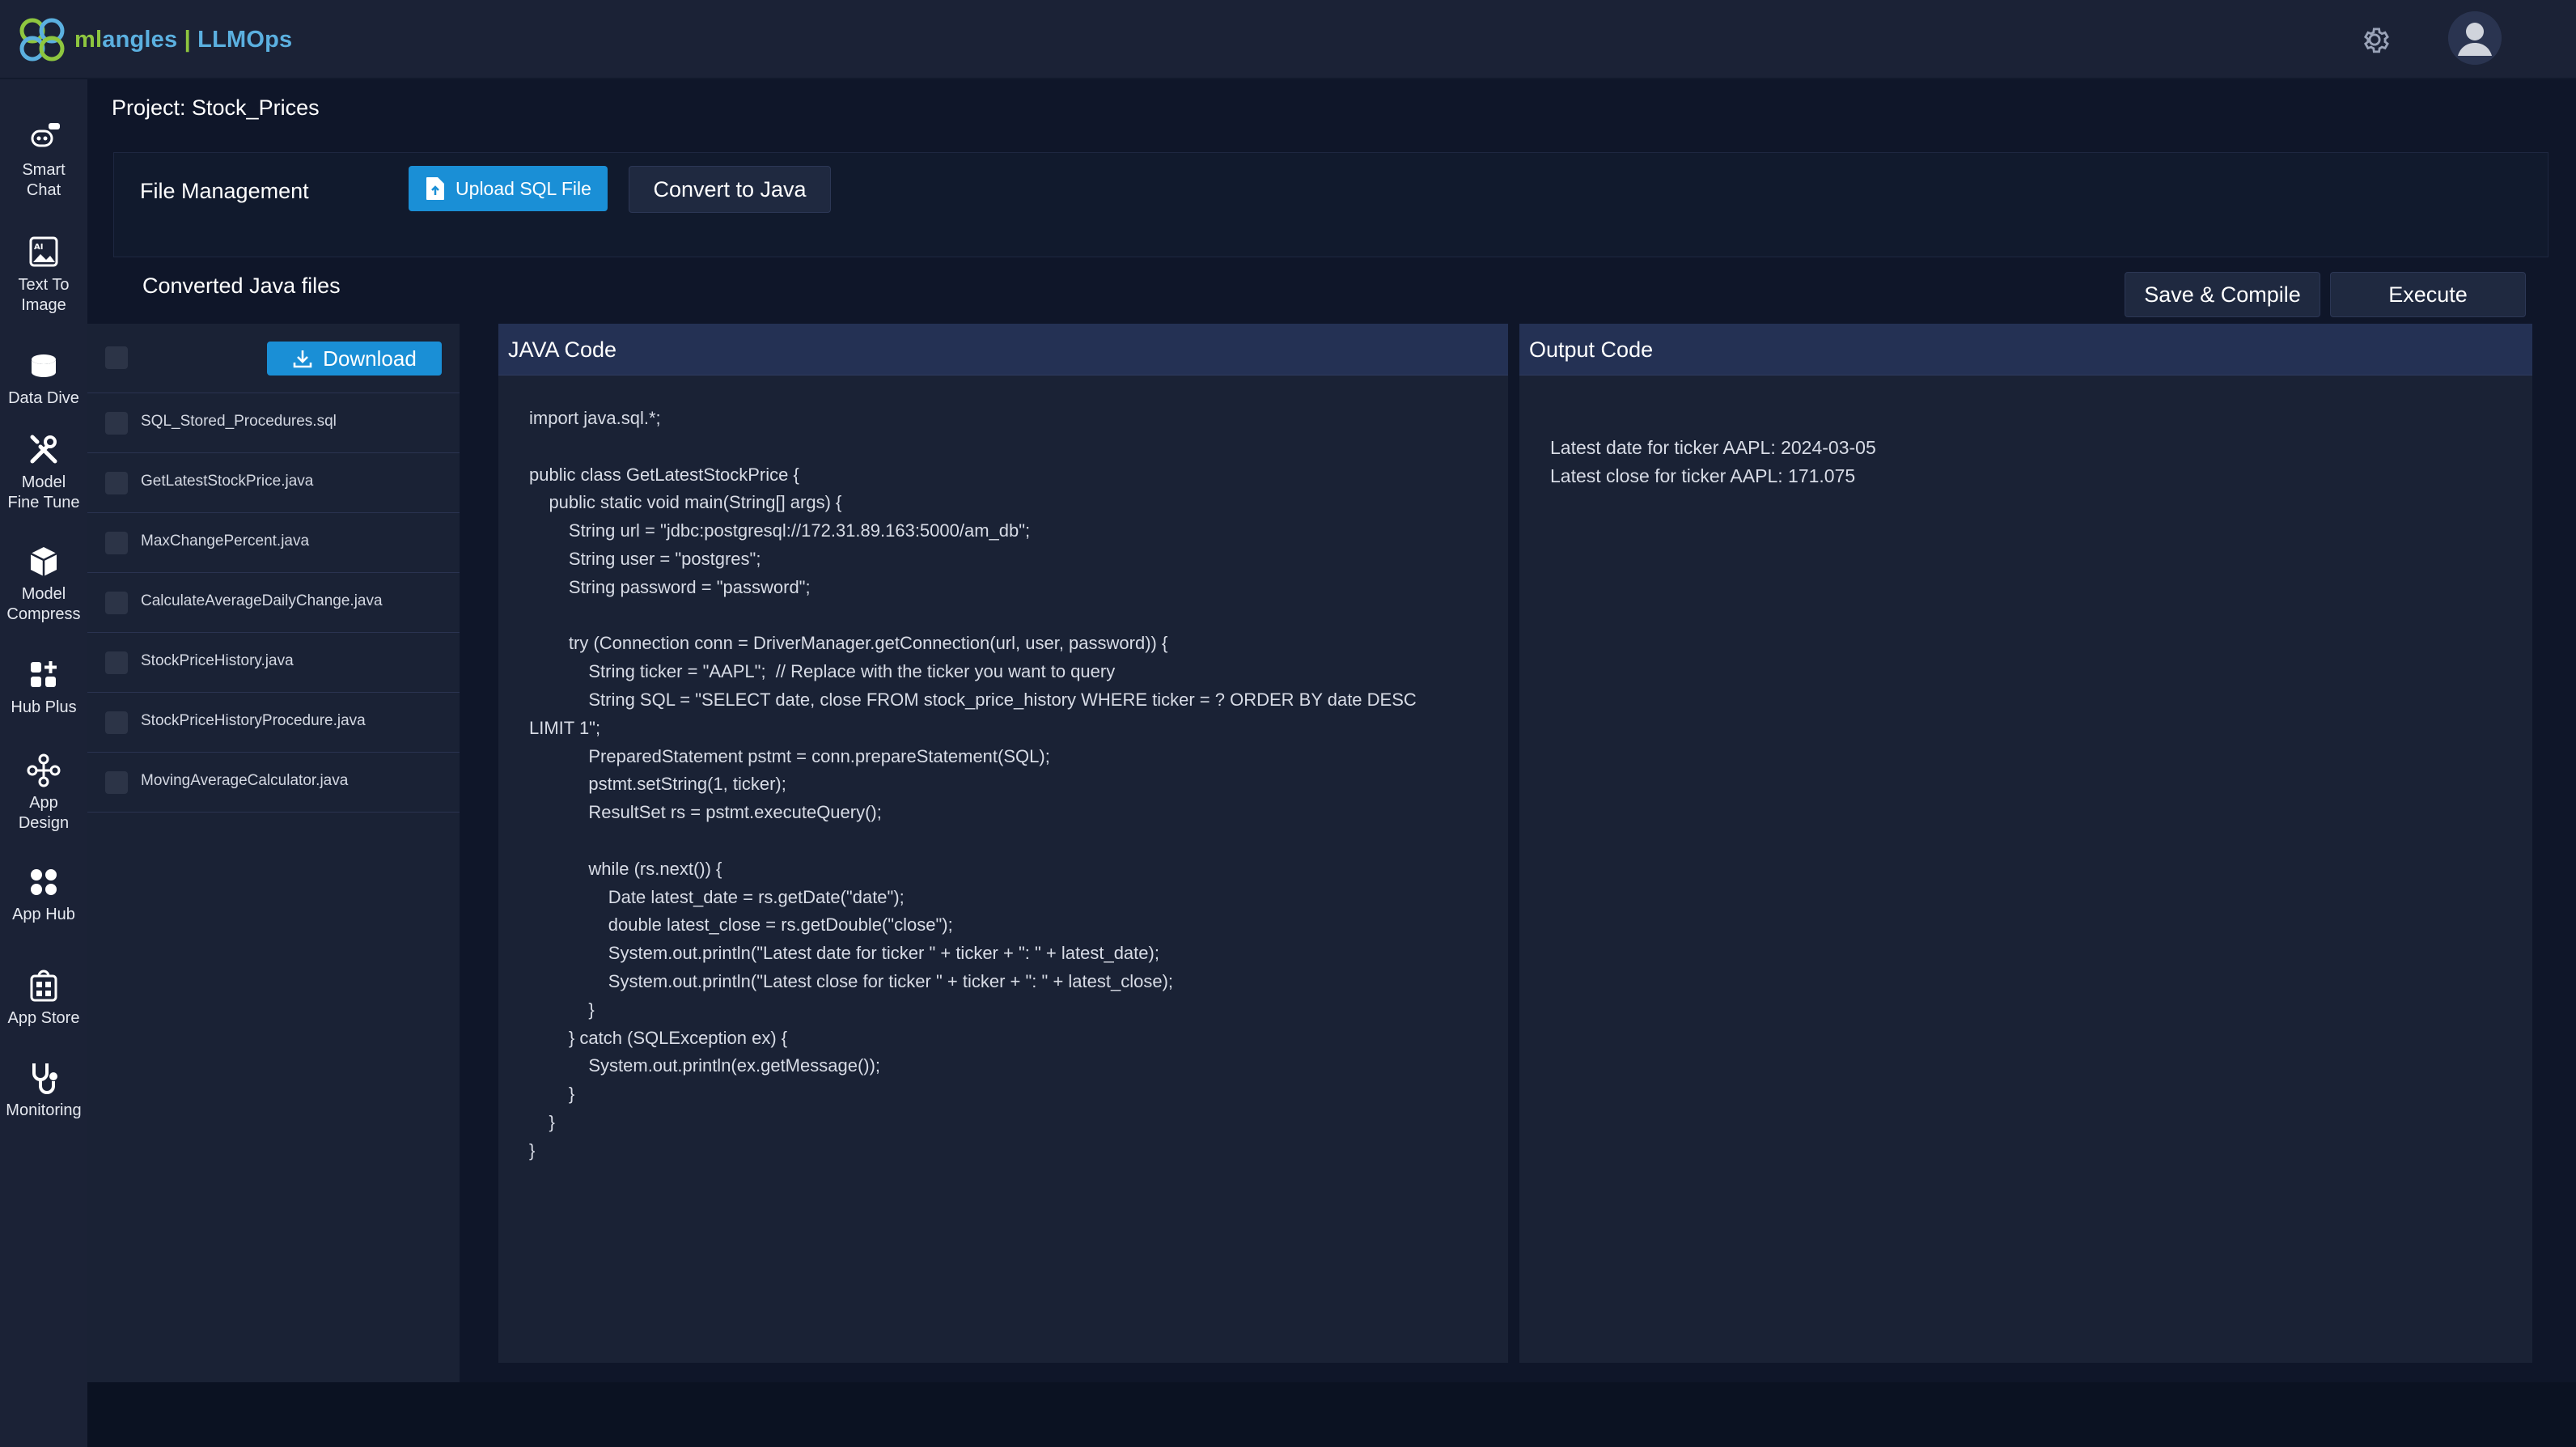  I want to click on download-icon, so click(302, 359).